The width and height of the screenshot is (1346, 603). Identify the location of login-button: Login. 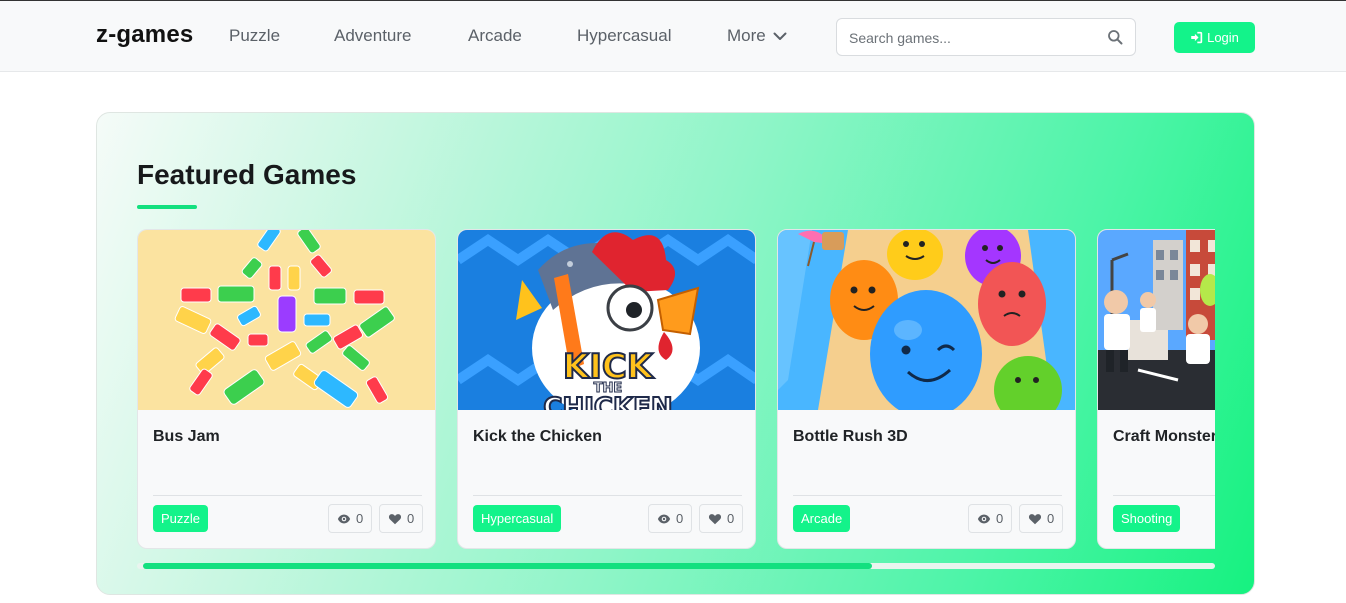
(1214, 37).